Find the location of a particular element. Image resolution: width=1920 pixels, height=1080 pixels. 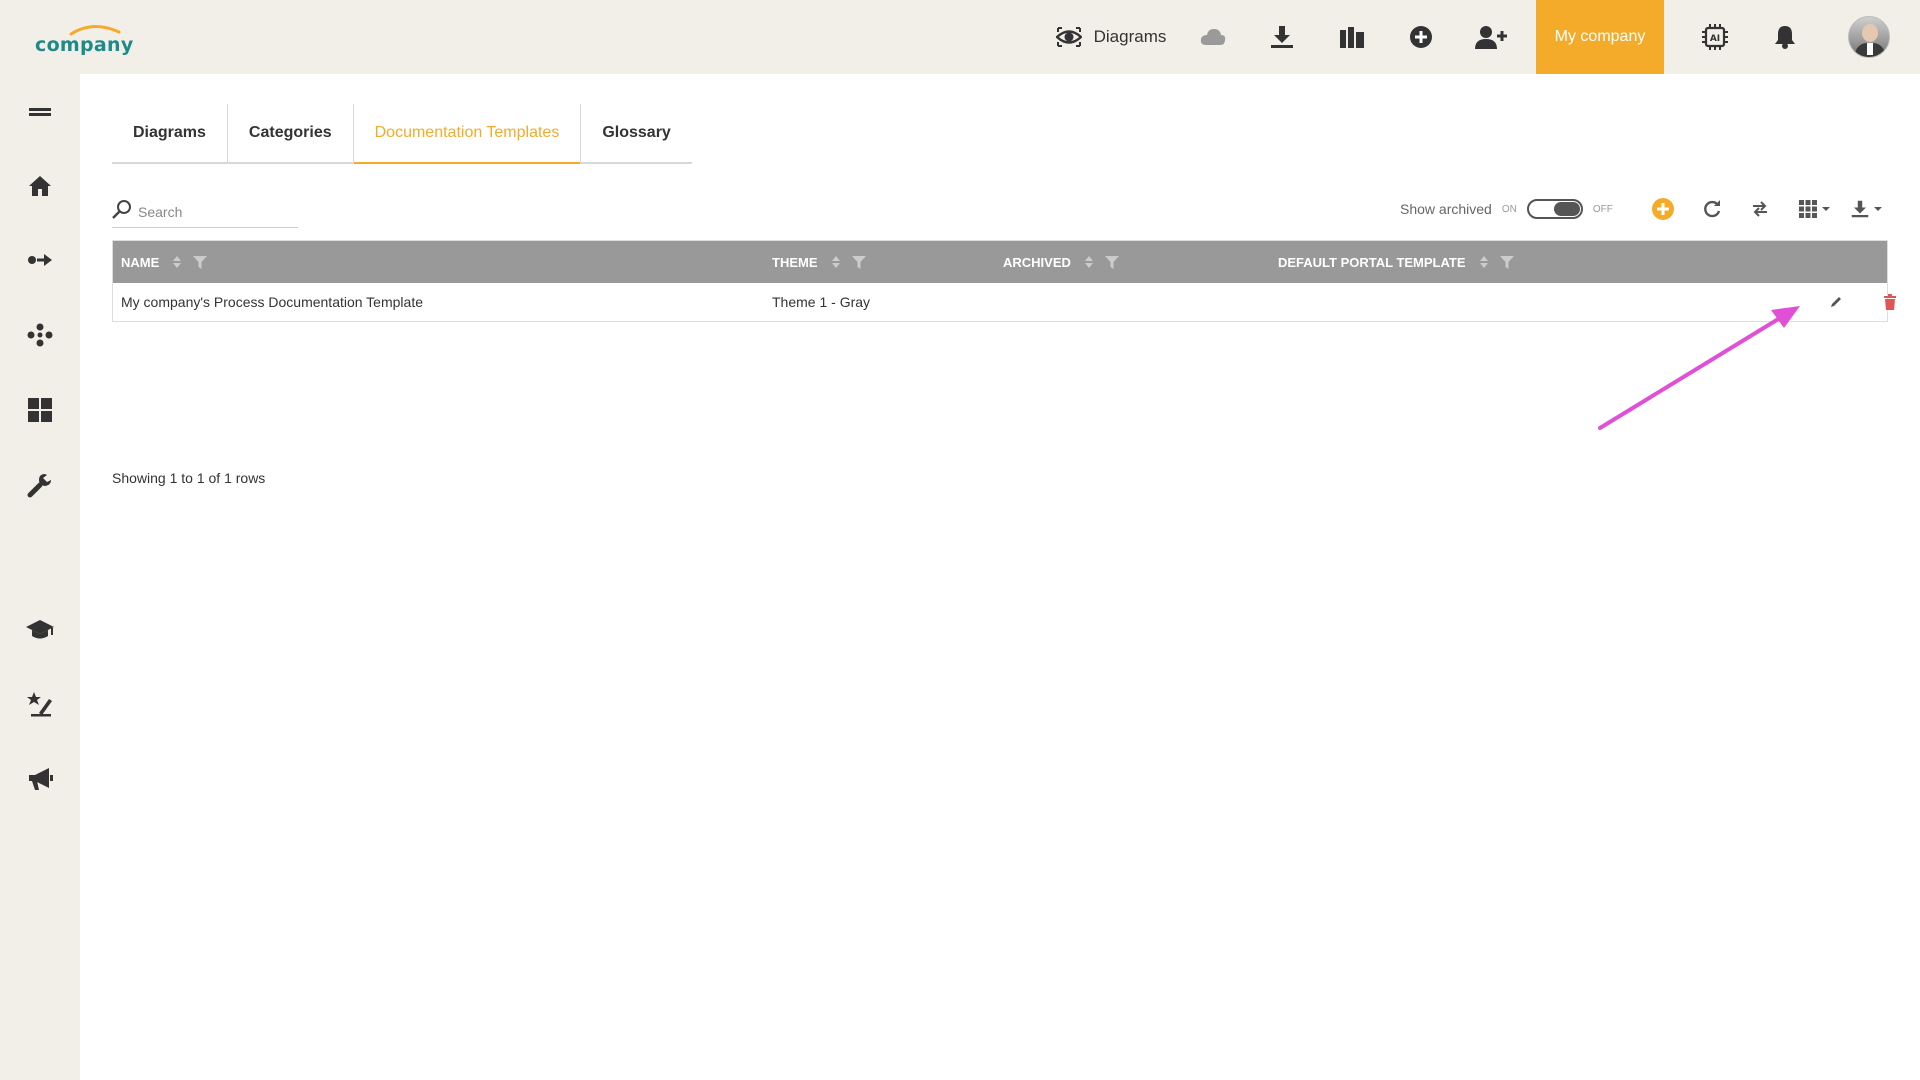

process-icon is located at coordinates (40, 260).